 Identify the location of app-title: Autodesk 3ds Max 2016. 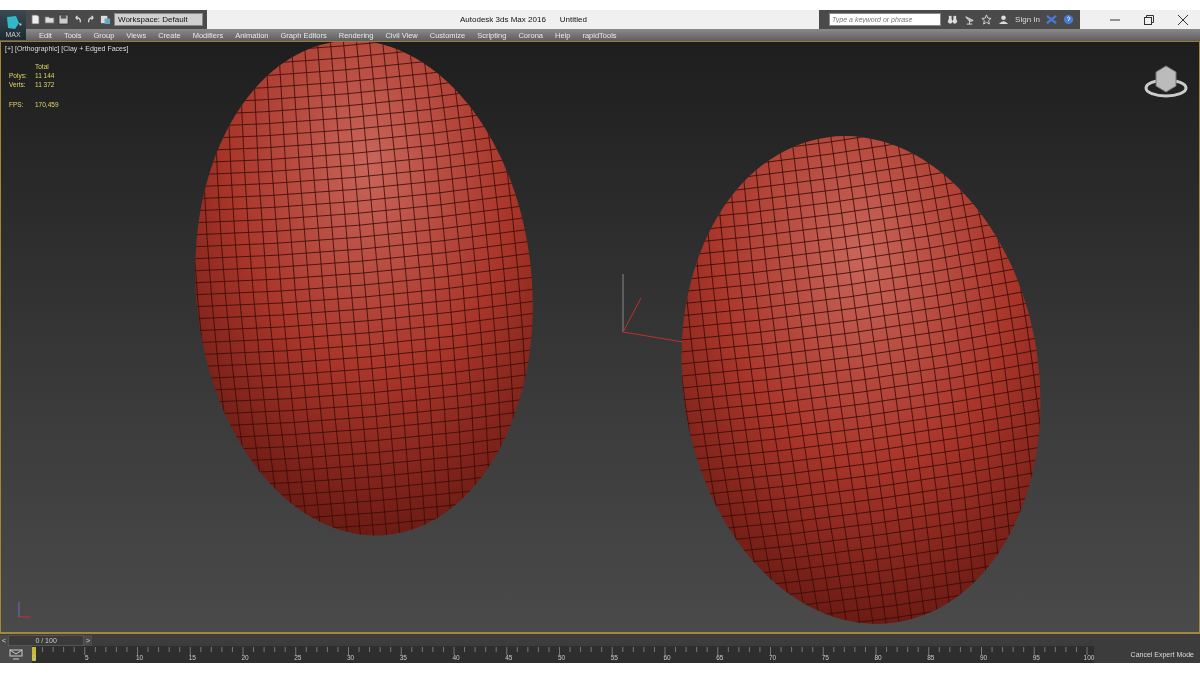
(503, 19).